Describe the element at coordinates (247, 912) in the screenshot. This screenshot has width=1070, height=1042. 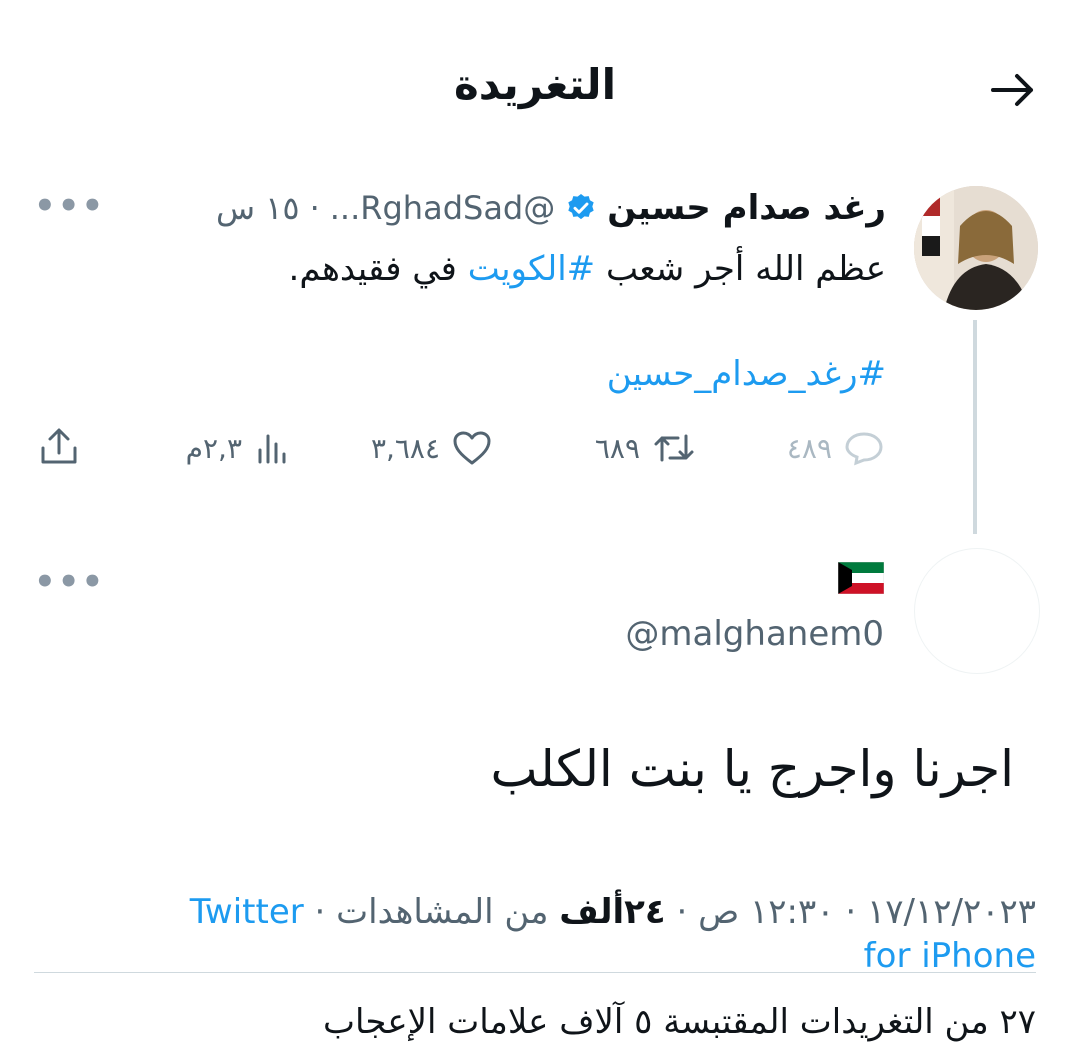
I see `source-link: Twitter` at that location.